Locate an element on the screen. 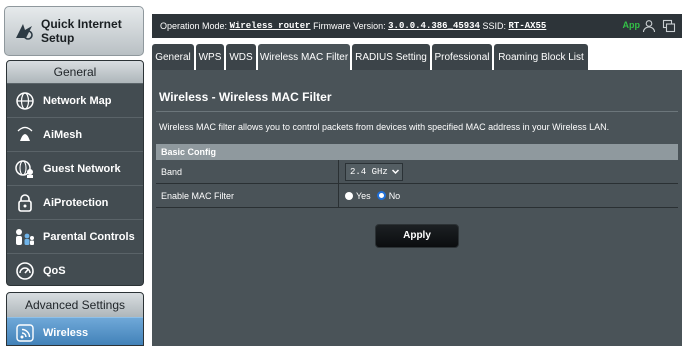  radio-no: No is located at coordinates (388, 195).